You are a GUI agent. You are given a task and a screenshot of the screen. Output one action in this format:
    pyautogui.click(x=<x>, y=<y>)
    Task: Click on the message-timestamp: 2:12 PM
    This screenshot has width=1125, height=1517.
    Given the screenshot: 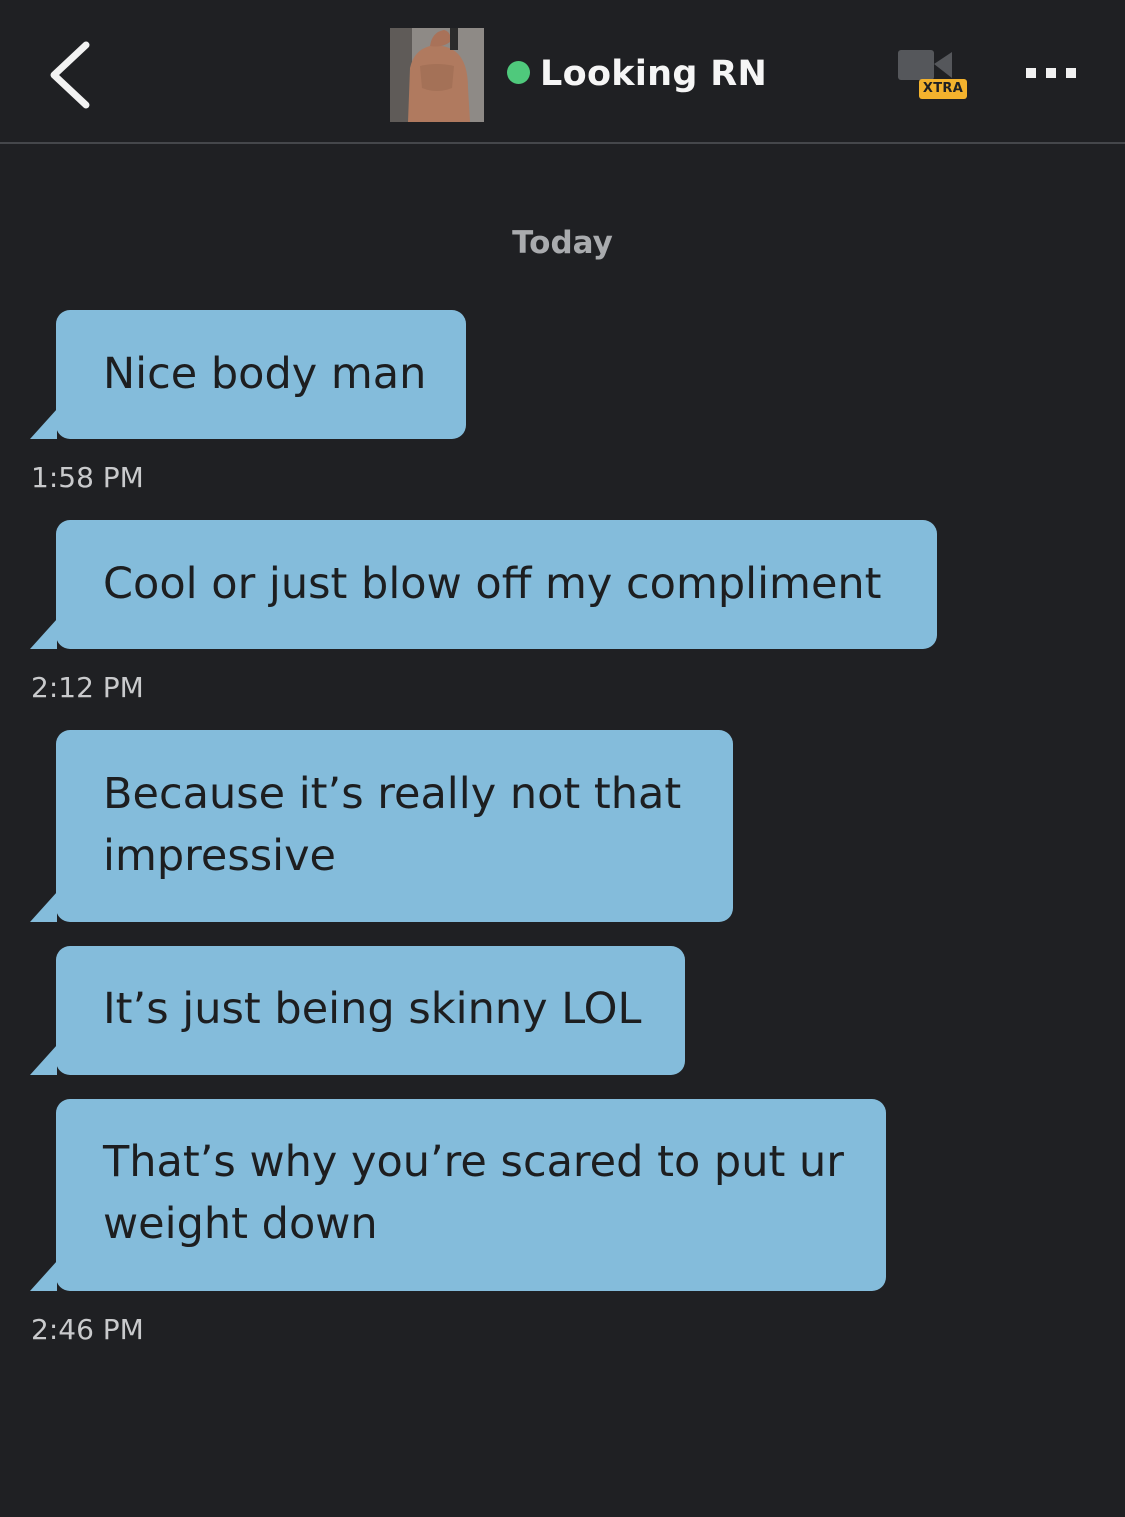 What is the action you would take?
    pyautogui.click(x=87, y=687)
    